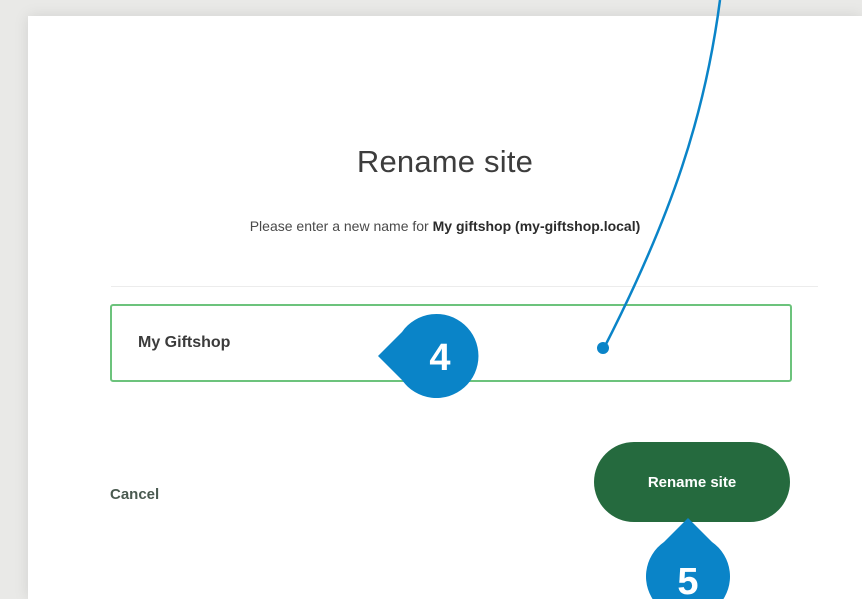 The image size is (862, 599). I want to click on site-name-input, so click(451, 343).